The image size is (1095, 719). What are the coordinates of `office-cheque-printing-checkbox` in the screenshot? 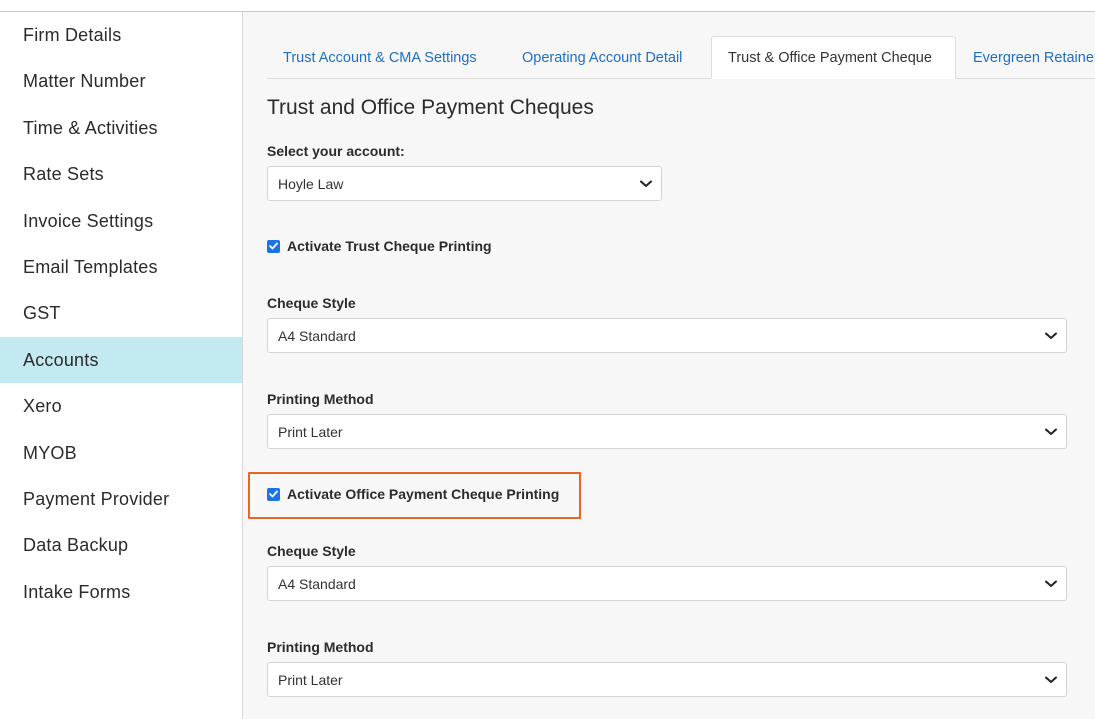 It's located at (273, 494).